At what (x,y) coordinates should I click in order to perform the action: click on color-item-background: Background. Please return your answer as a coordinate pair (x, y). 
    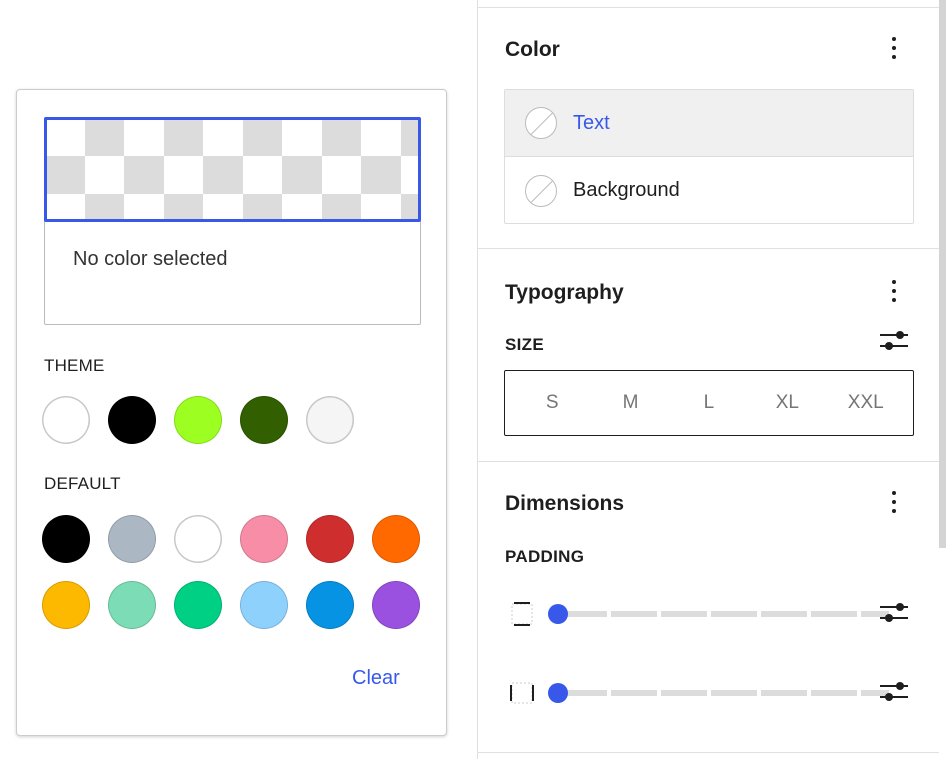
    Looking at the image, I should click on (709, 190).